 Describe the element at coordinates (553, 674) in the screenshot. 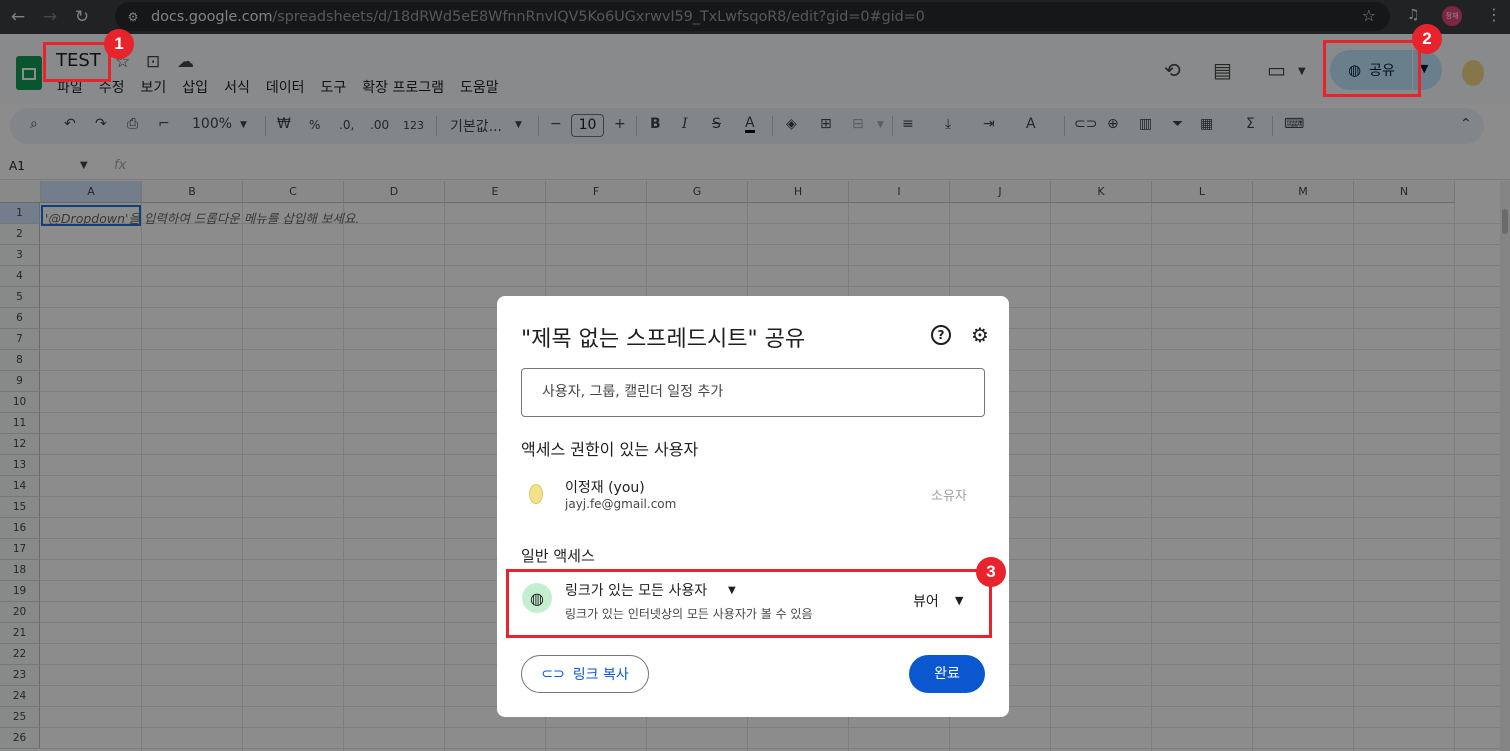

I see `link-icon: ⊂⊃` at that location.